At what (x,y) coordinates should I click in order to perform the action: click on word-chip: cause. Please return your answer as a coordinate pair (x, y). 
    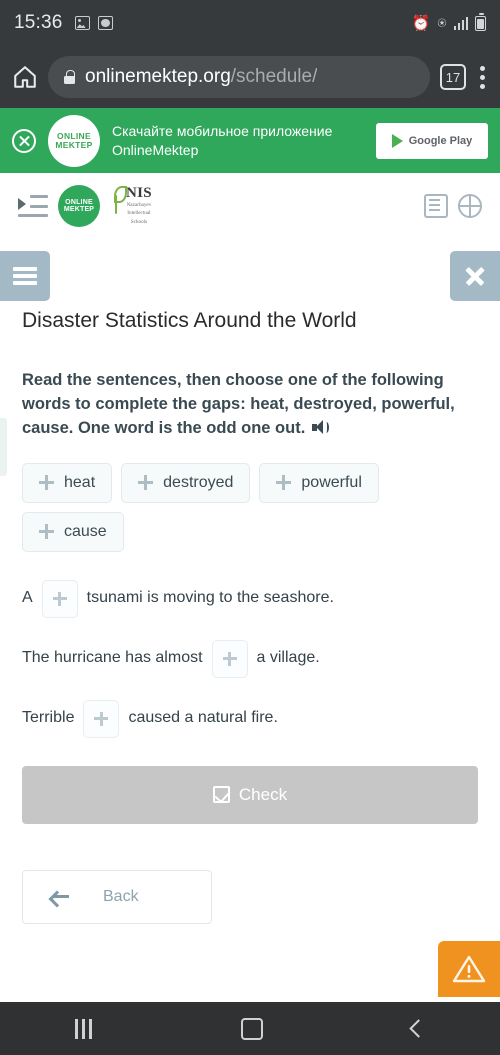
    Looking at the image, I should click on (73, 531).